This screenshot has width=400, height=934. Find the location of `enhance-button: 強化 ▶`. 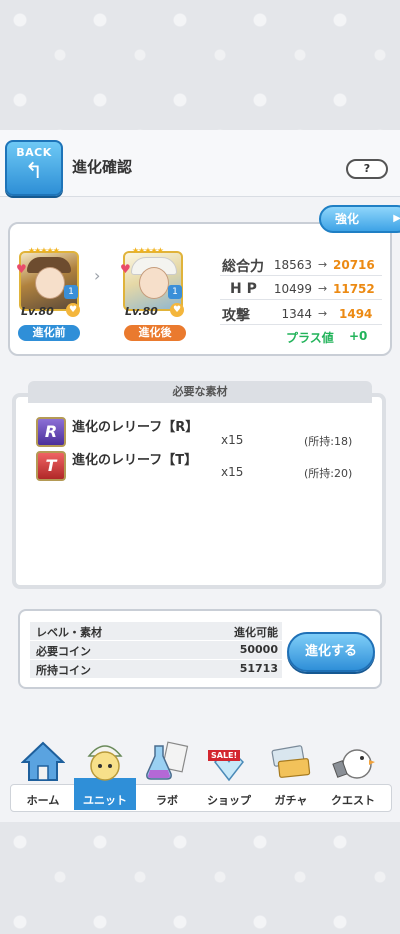

enhance-button: 強化 ▶ is located at coordinates (359, 219).